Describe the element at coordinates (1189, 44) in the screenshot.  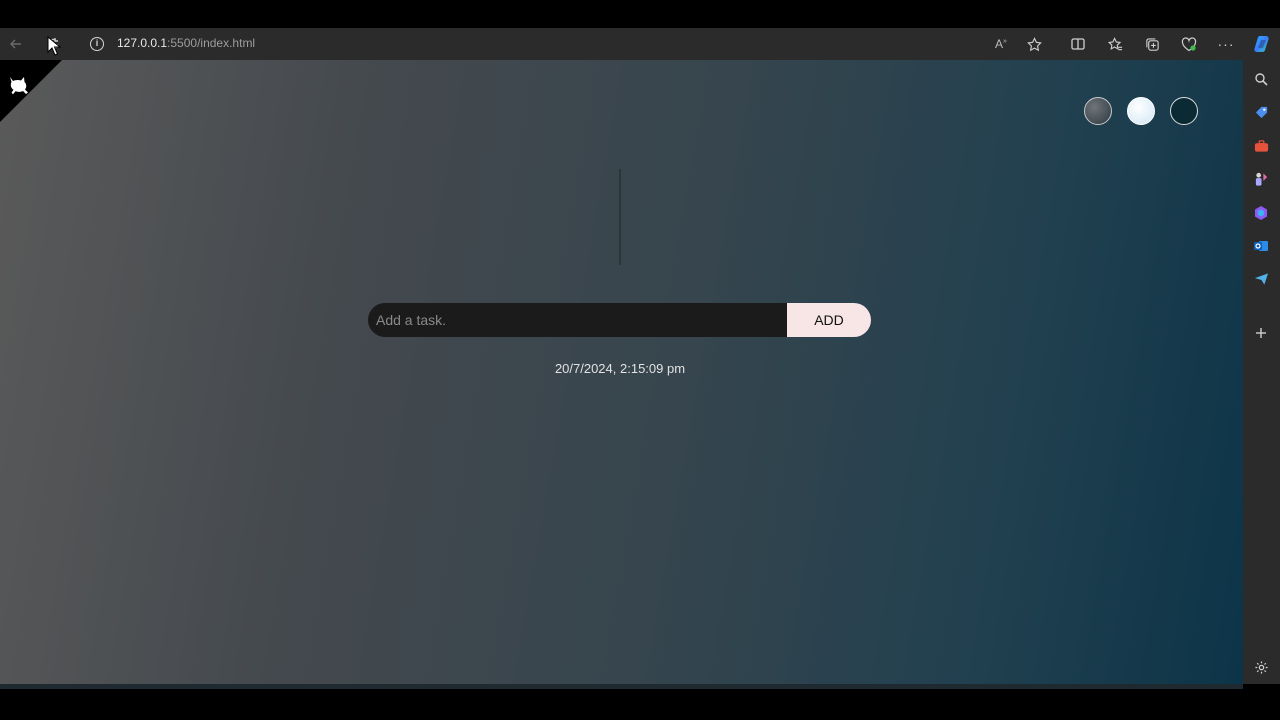
I see `browser-essentials-icon` at that location.